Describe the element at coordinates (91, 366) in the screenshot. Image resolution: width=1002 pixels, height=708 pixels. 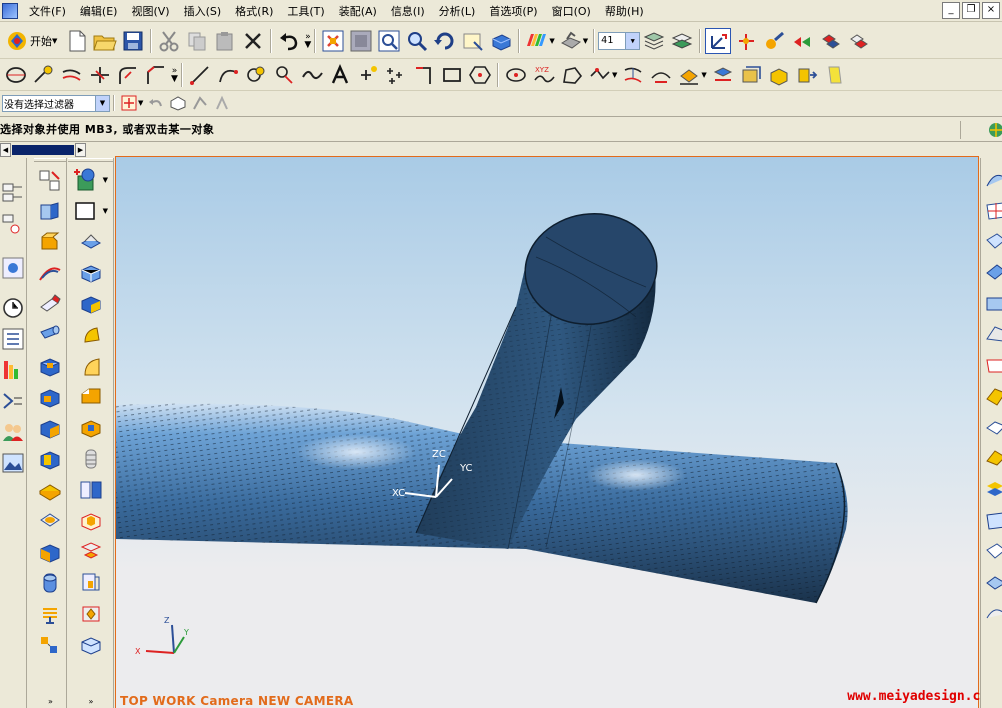
I see `soft-blend-button` at that location.